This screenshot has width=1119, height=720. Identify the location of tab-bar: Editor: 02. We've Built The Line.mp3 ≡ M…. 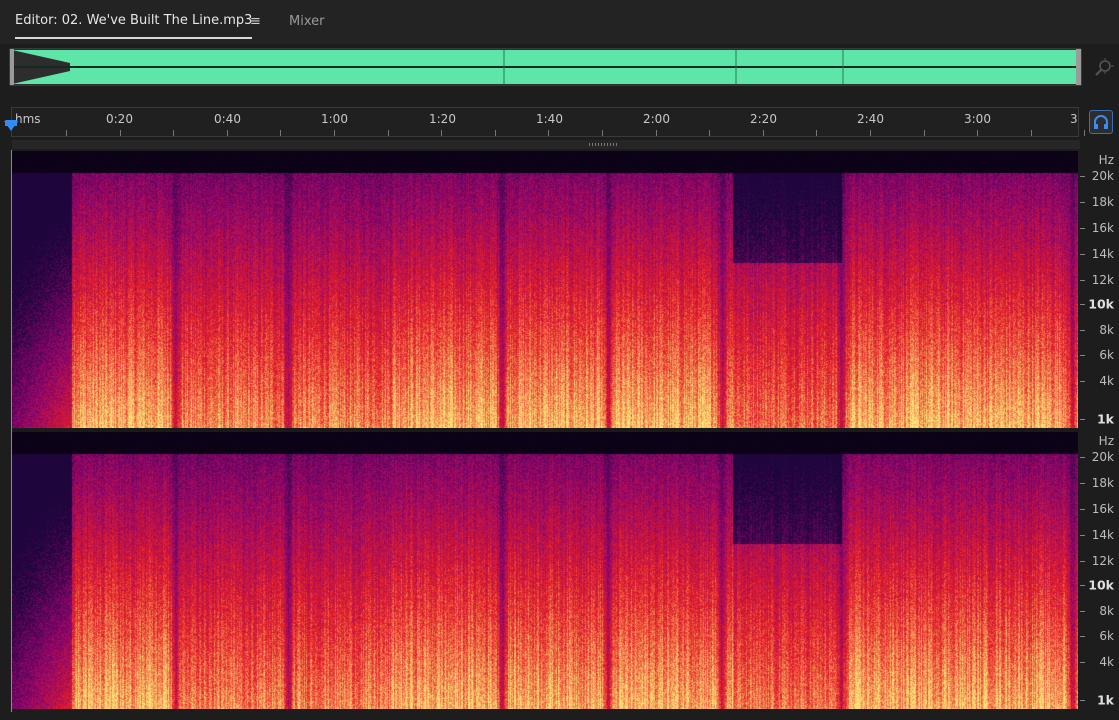
(559, 22).